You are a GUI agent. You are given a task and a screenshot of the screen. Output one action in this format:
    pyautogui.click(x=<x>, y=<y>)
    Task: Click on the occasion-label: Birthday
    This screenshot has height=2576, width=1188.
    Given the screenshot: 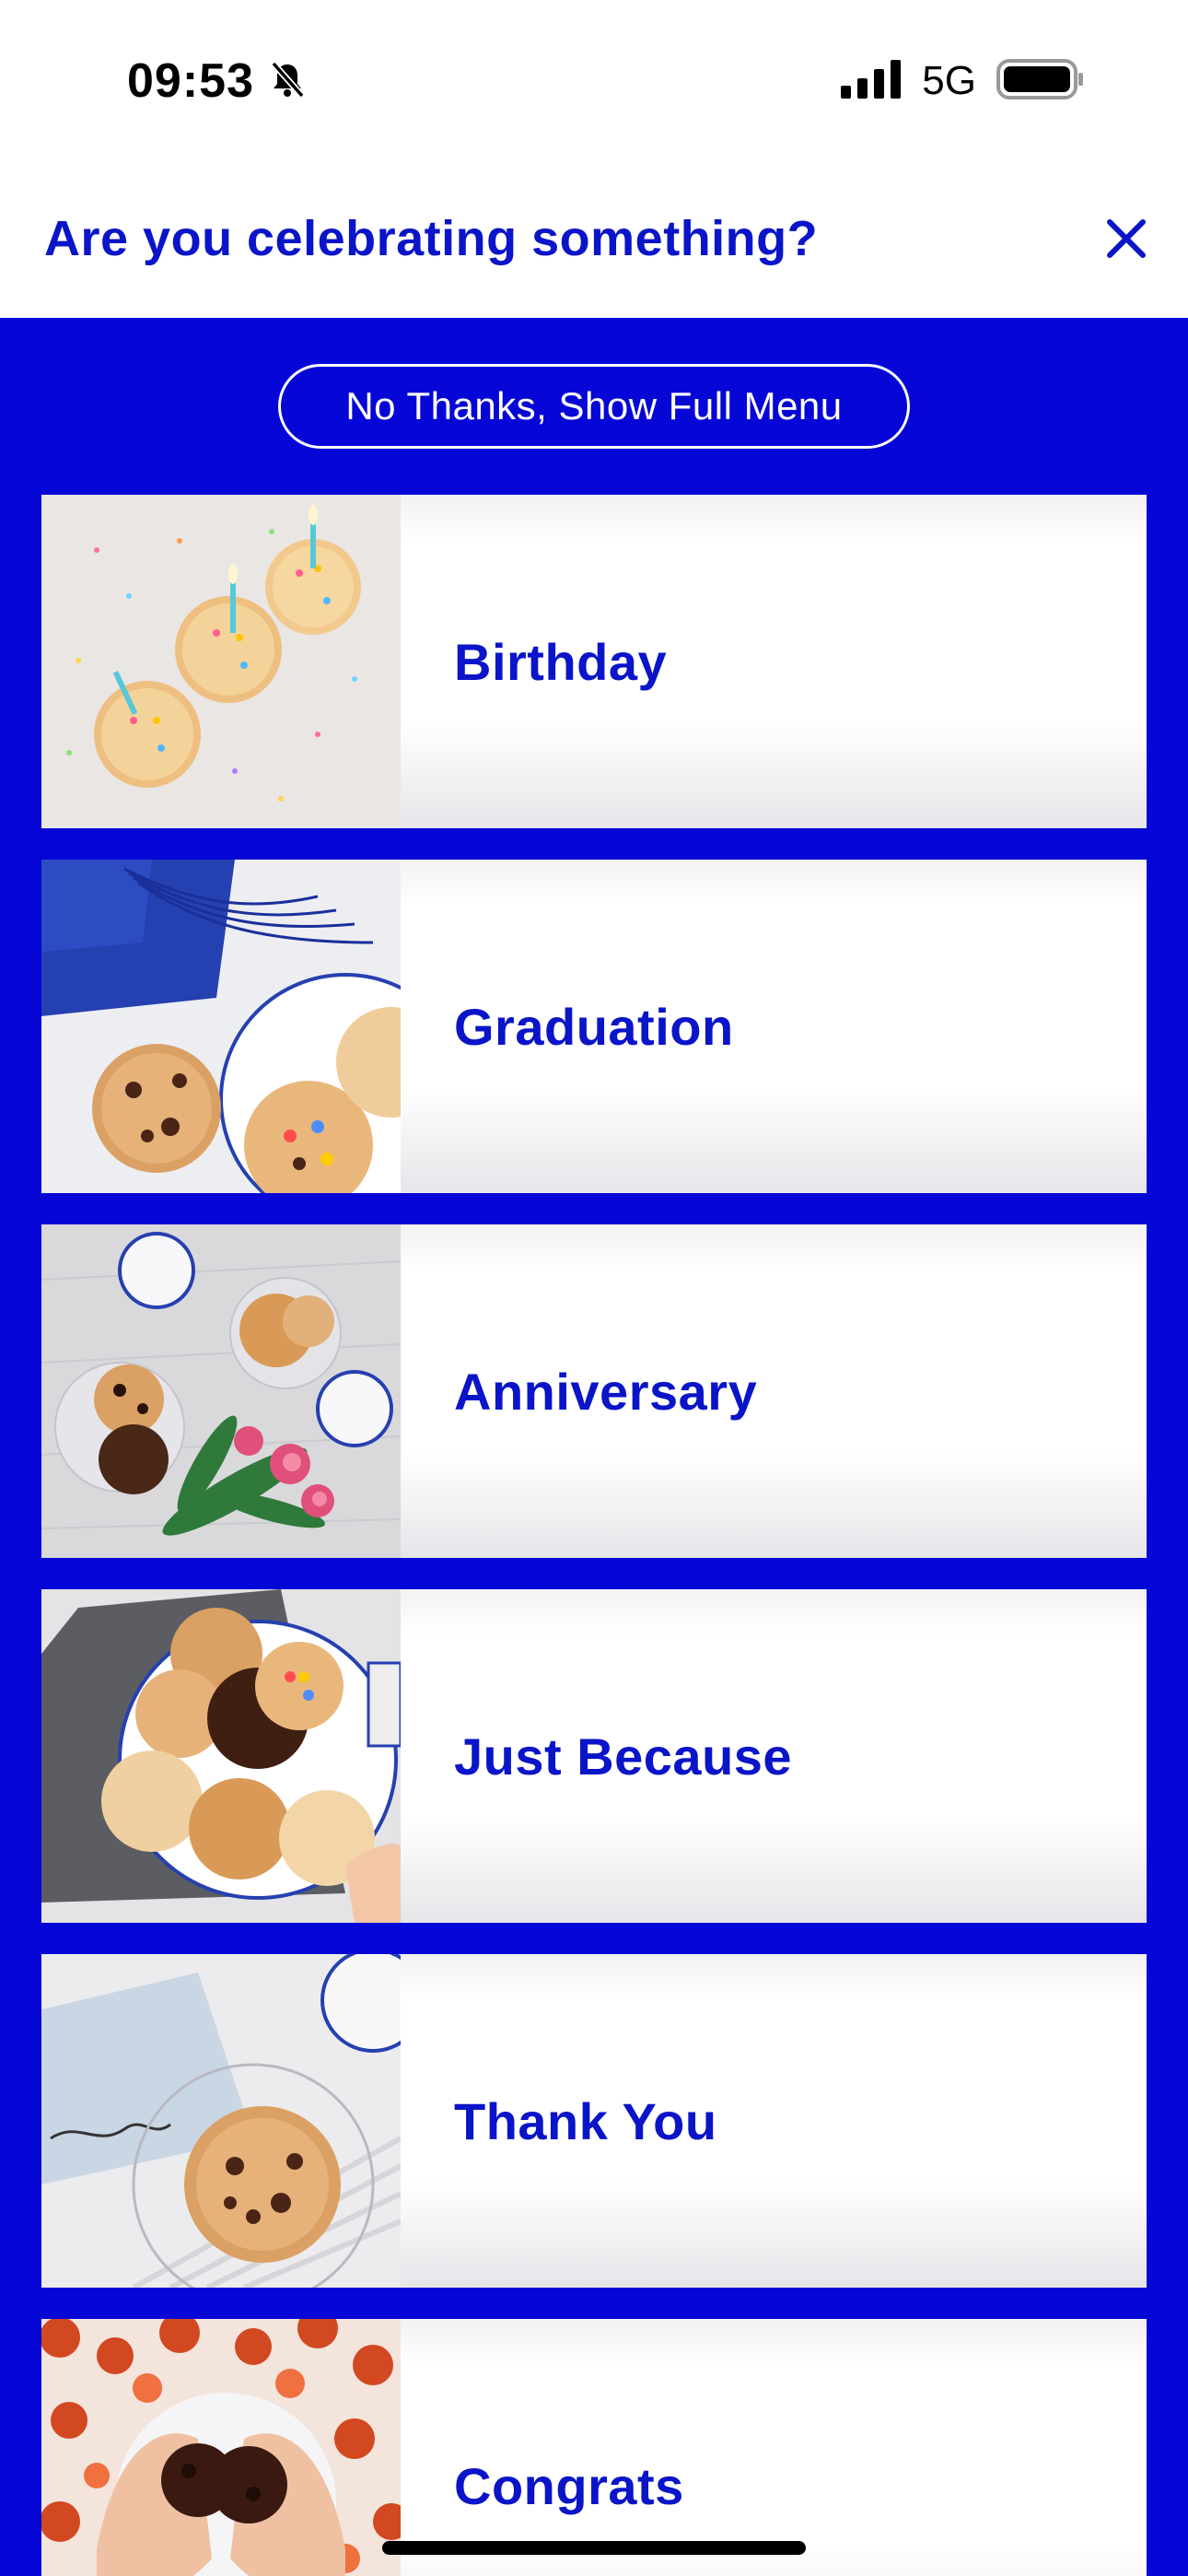 What is the action you would take?
    pyautogui.click(x=561, y=661)
    